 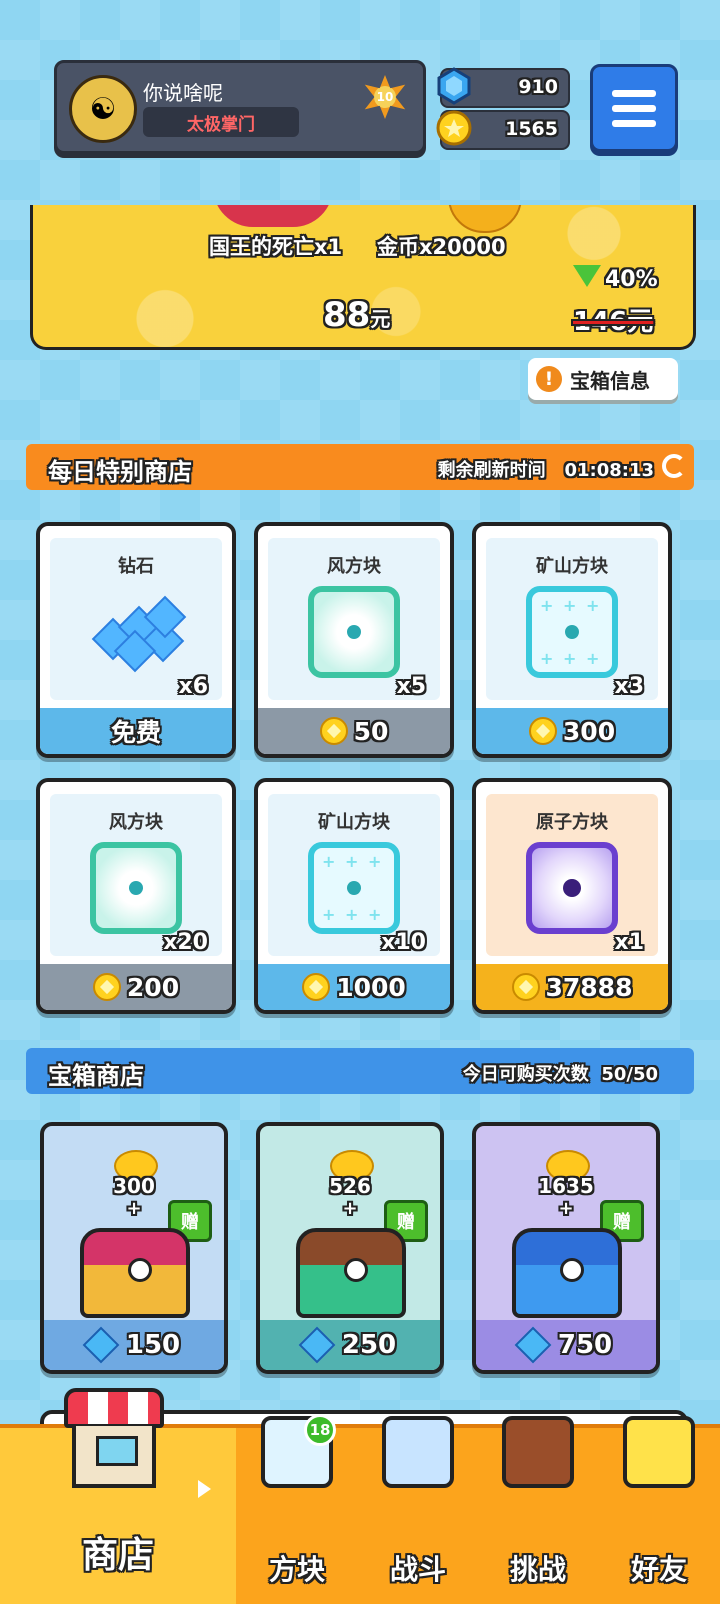 I want to click on daily-item-wind-block-20: 风方块 x20 200, so click(x=136, y=896).